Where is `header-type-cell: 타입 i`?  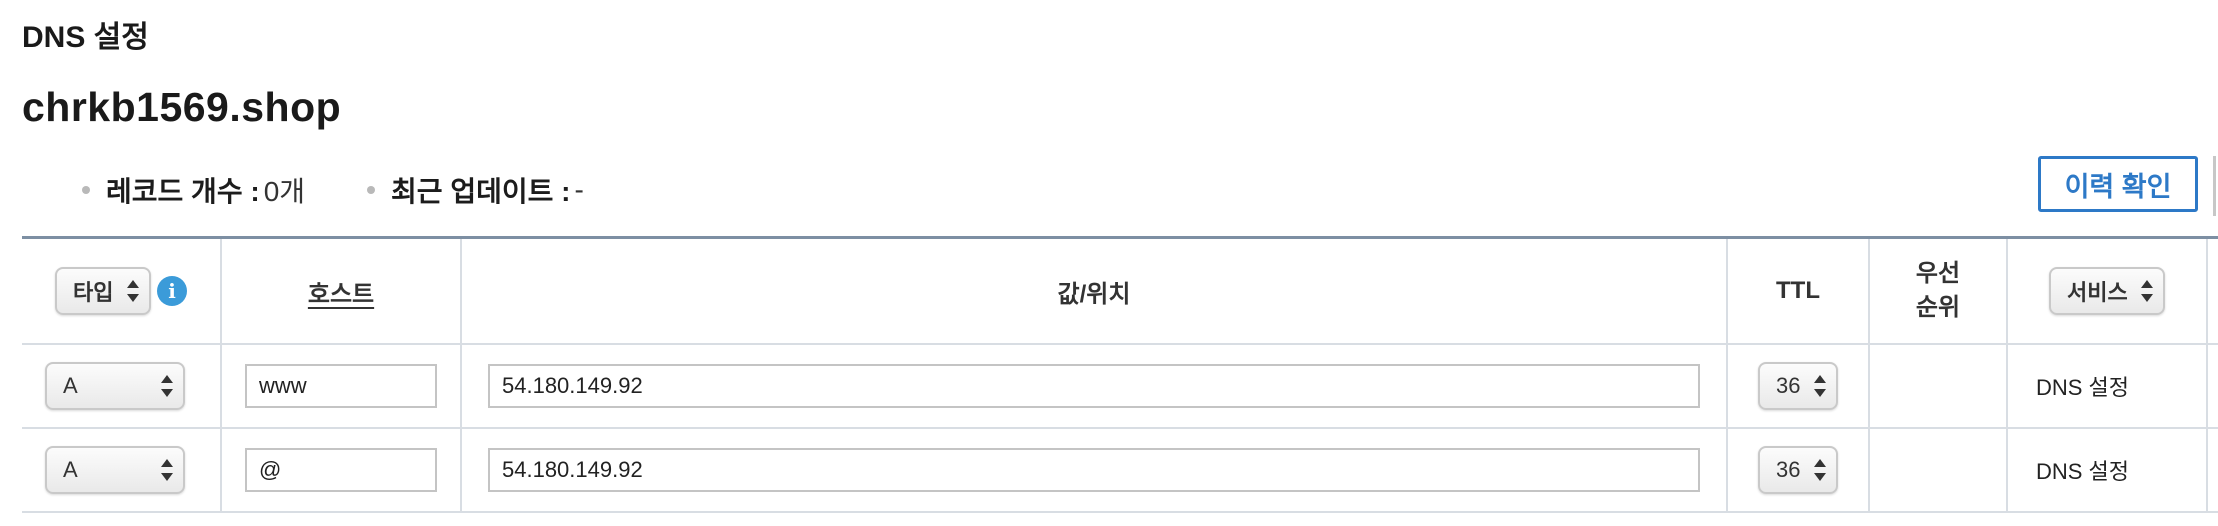
header-type-cell: 타입 i is located at coordinates (122, 291).